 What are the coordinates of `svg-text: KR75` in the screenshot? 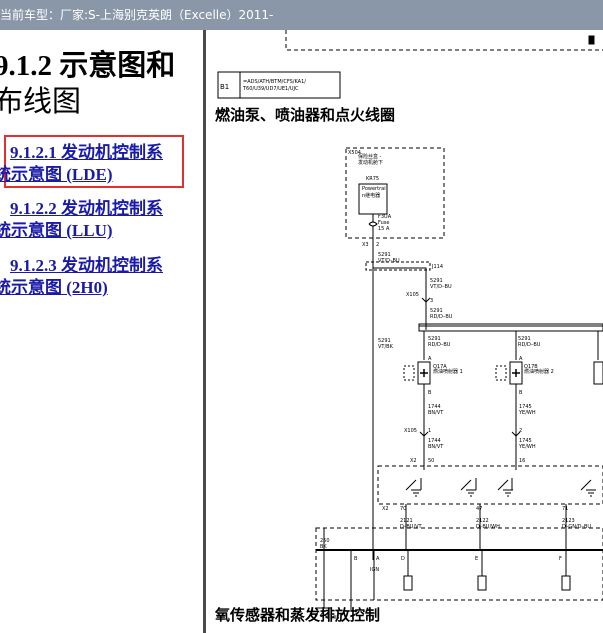 It's located at (372, 179).